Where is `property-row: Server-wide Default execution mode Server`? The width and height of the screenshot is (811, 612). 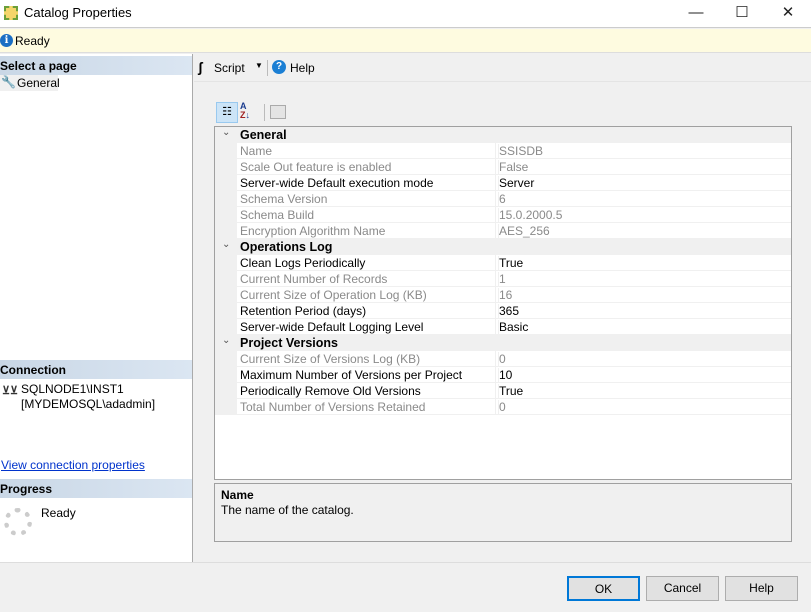 property-row: Server-wide Default execution mode Server is located at coordinates (503, 183).